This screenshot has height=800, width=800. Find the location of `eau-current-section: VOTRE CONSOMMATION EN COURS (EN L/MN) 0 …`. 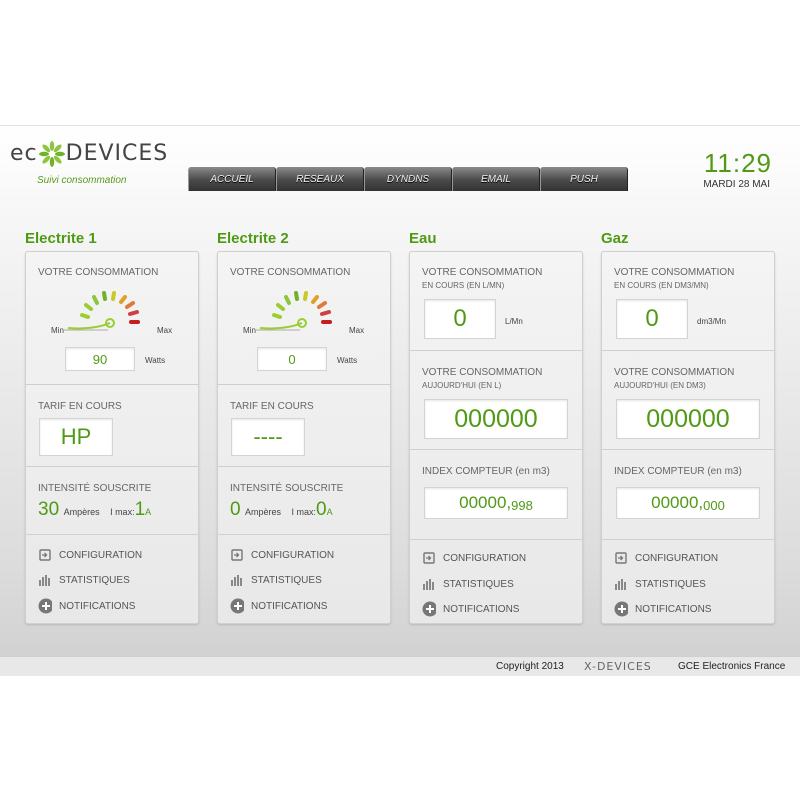

eau-current-section: VOTRE CONSOMMATION EN COURS (EN L/MN) 0 … is located at coordinates (496, 301).